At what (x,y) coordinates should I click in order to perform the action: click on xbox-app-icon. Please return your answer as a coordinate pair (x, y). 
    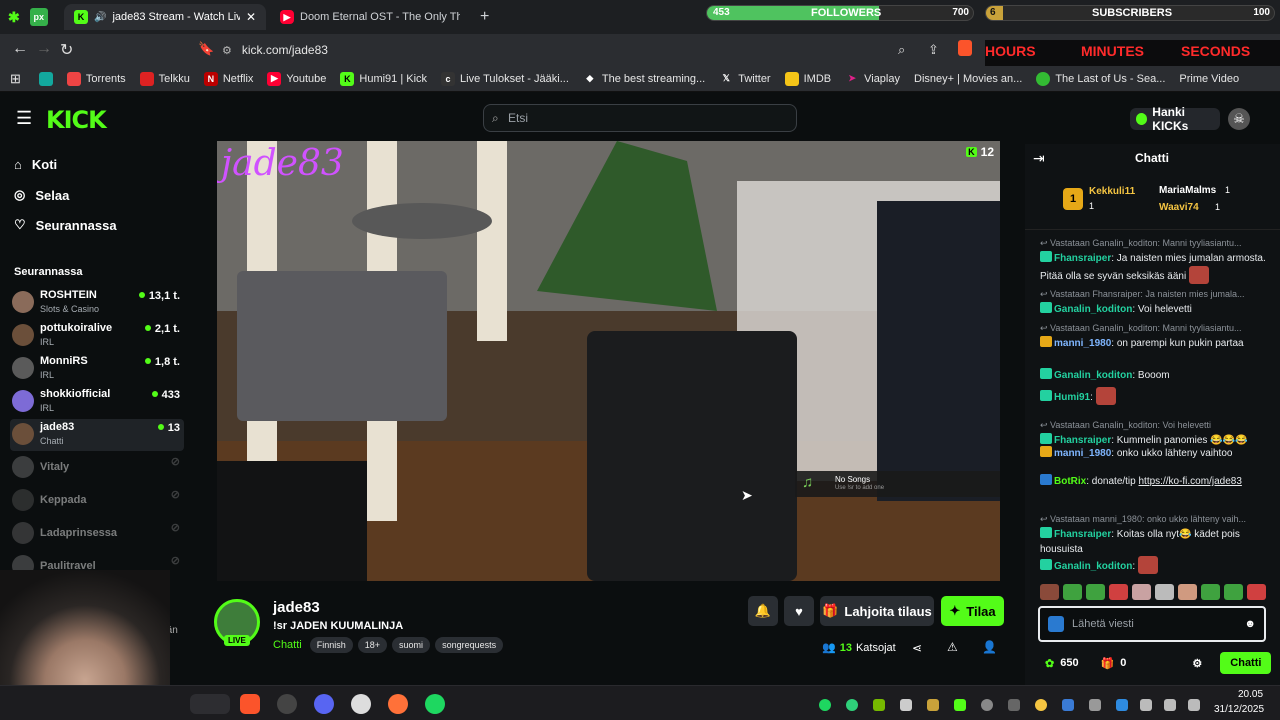
    Looking at the image, I should click on (361, 704).